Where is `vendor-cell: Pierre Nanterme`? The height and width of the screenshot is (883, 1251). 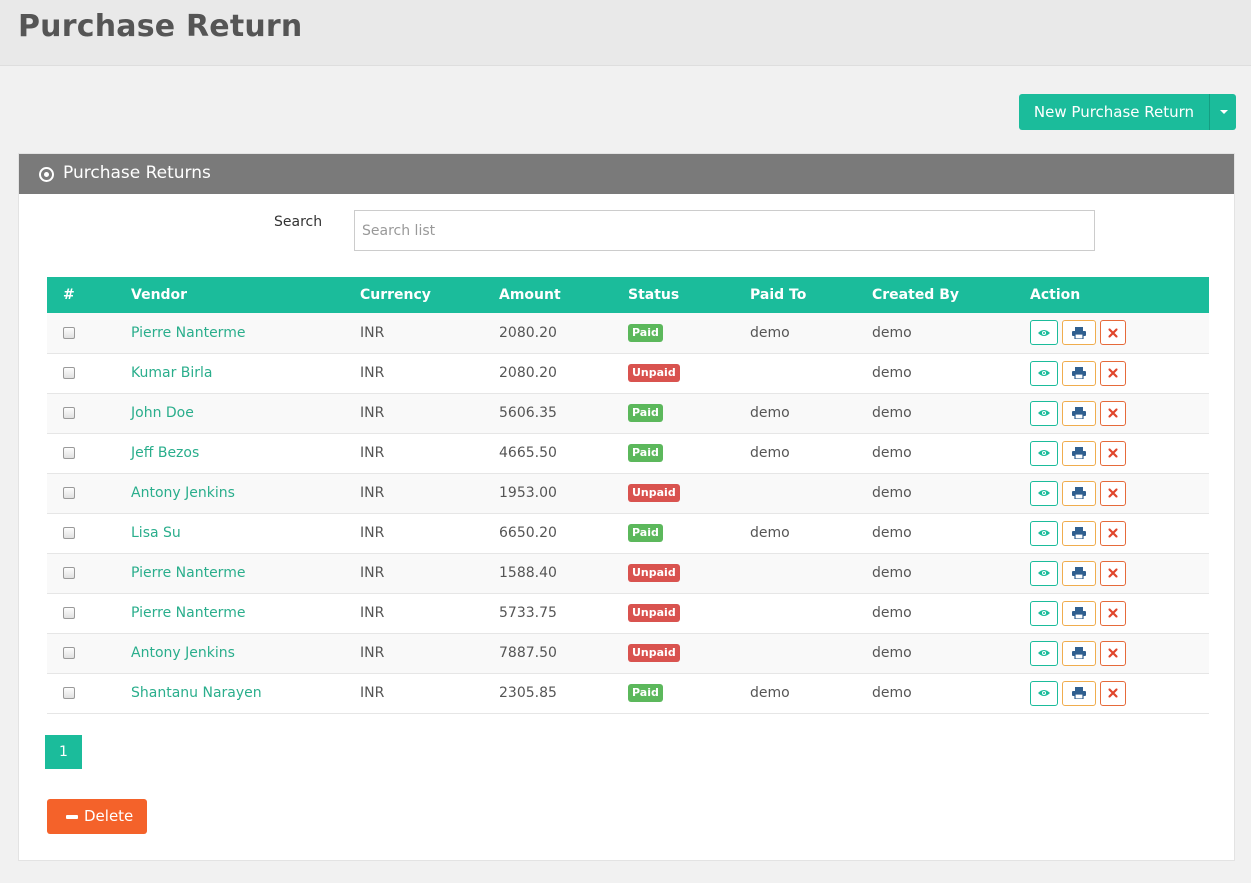
vendor-cell: Pierre Nanterme is located at coordinates (245, 613).